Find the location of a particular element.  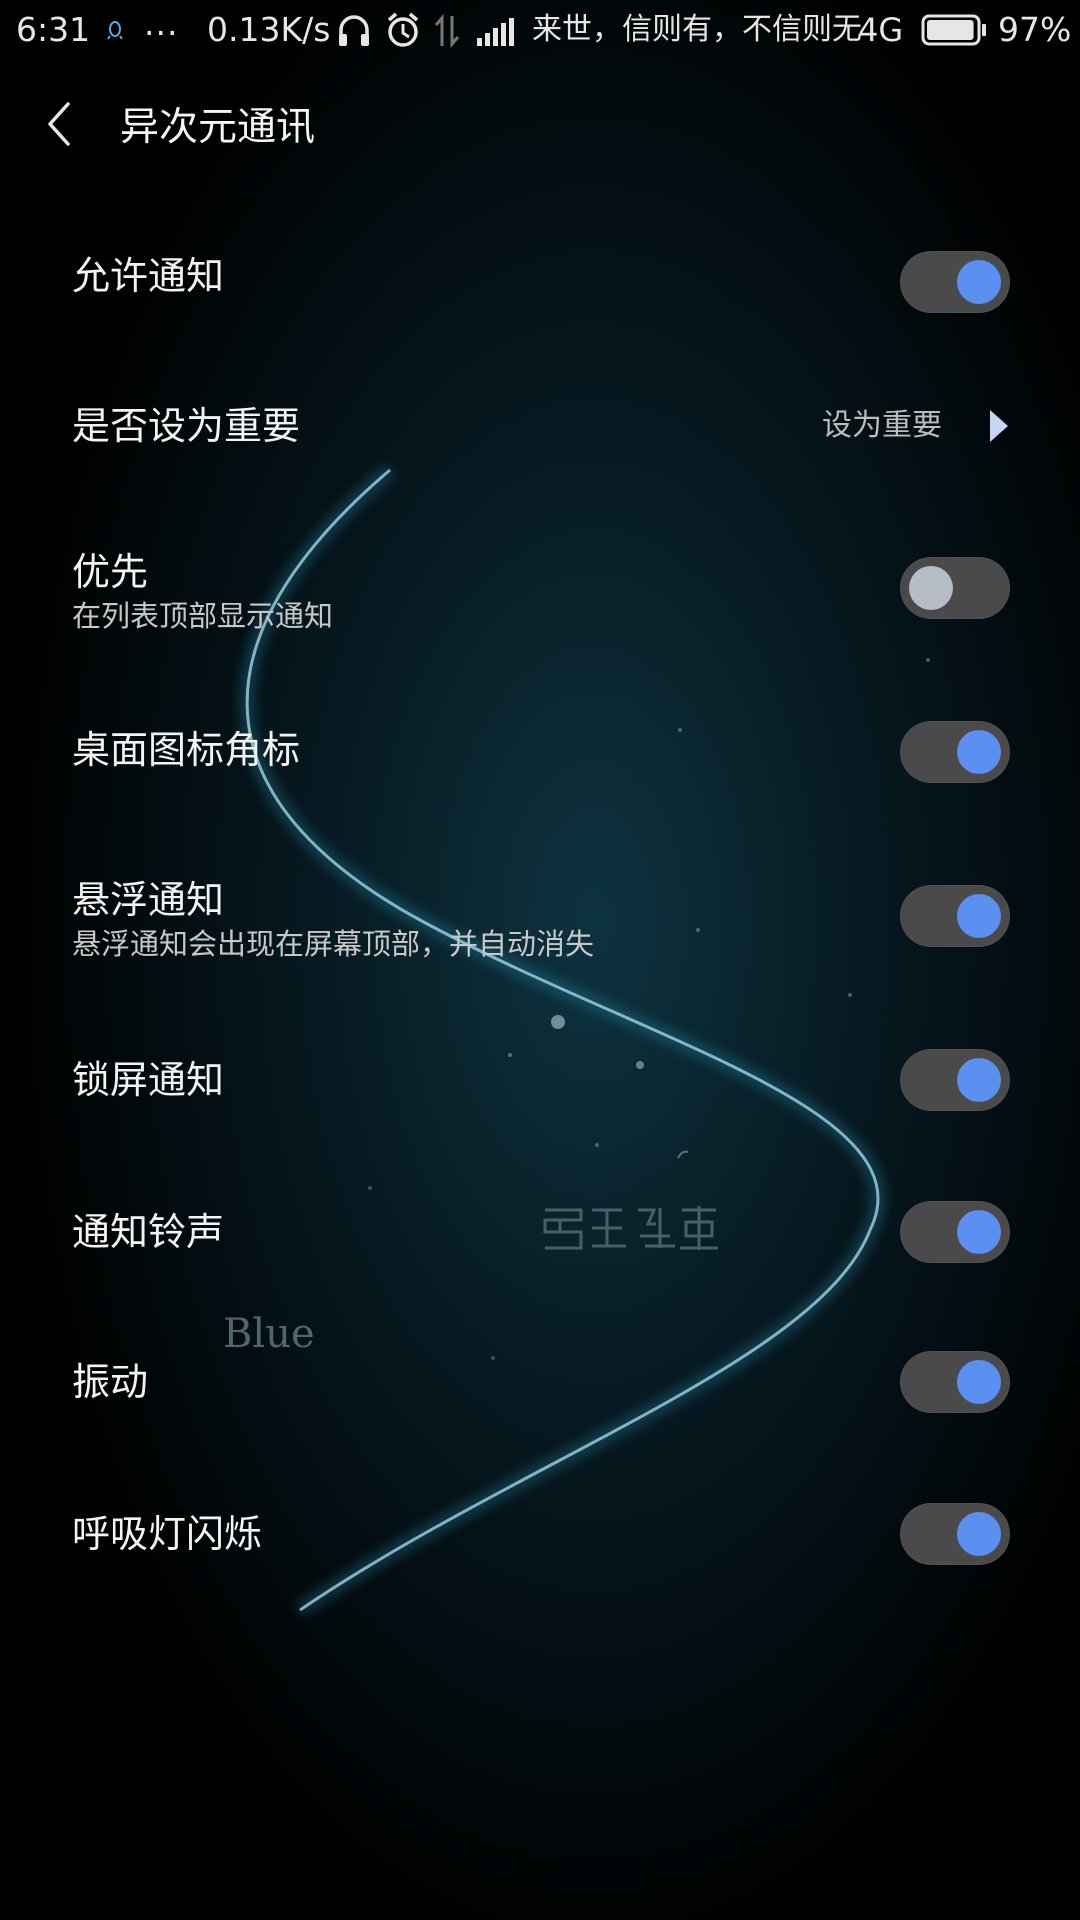

setting-title: 锁屏通知 is located at coordinates (148, 1080).